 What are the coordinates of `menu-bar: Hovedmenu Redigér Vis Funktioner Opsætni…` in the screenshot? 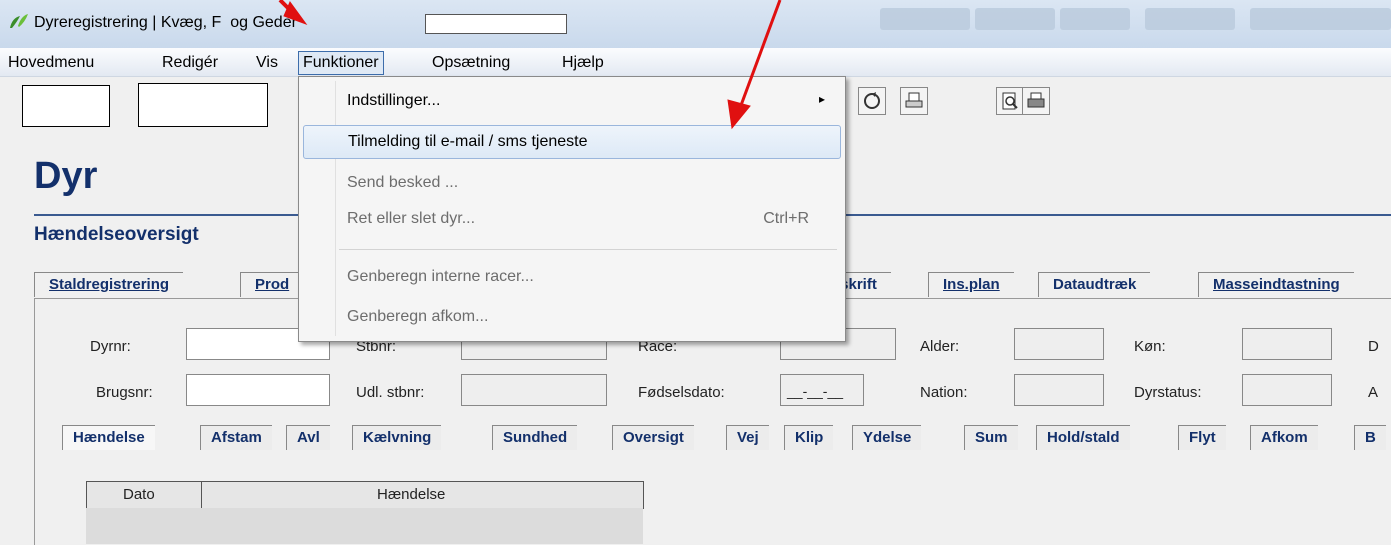 It's located at (695, 62).